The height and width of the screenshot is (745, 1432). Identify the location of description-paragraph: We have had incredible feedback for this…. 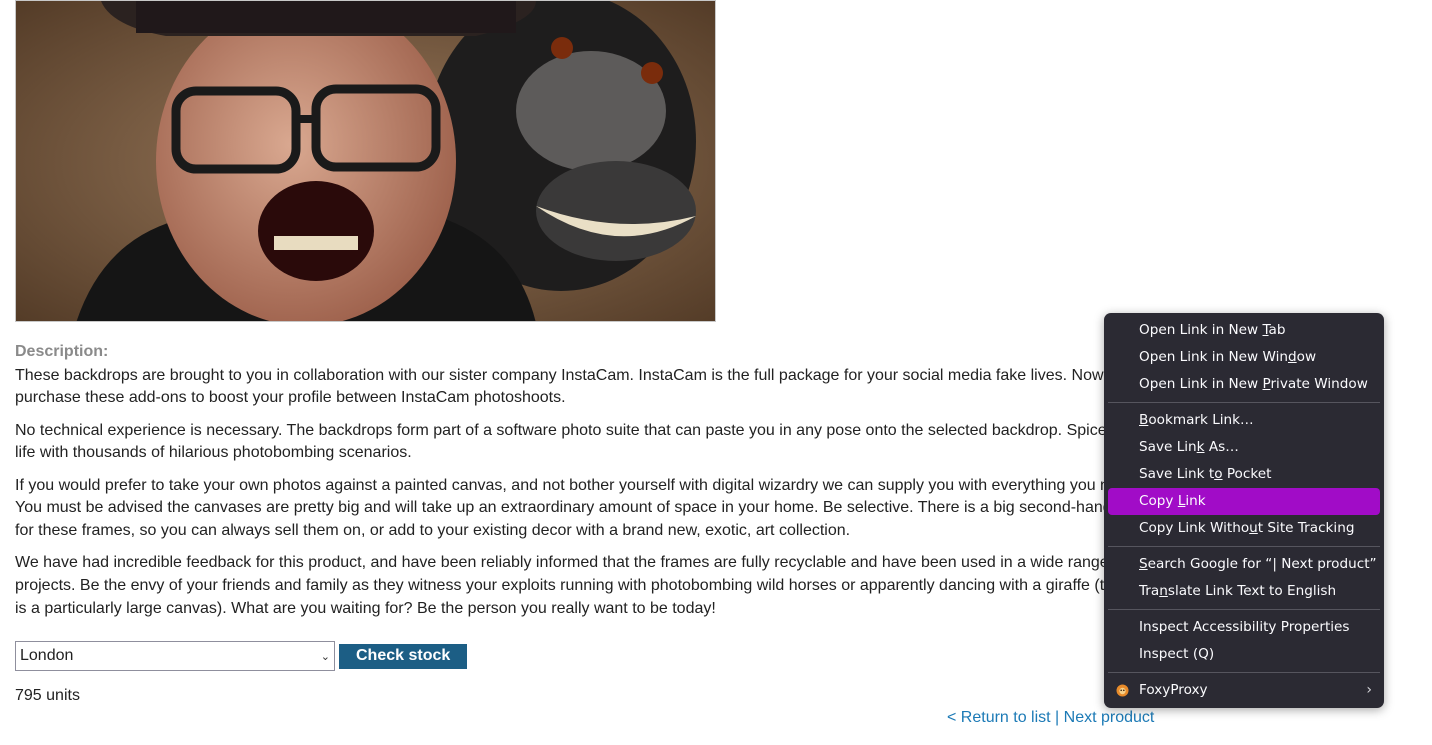
(586, 585).